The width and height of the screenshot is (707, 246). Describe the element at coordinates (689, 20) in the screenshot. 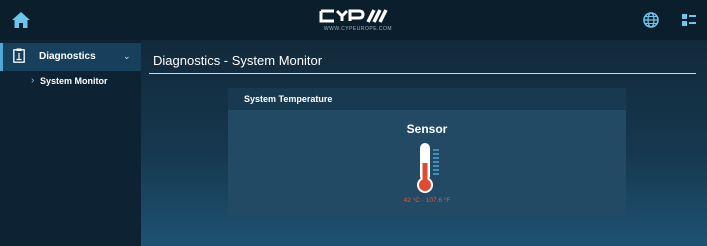

I see `user-menu-icon` at that location.